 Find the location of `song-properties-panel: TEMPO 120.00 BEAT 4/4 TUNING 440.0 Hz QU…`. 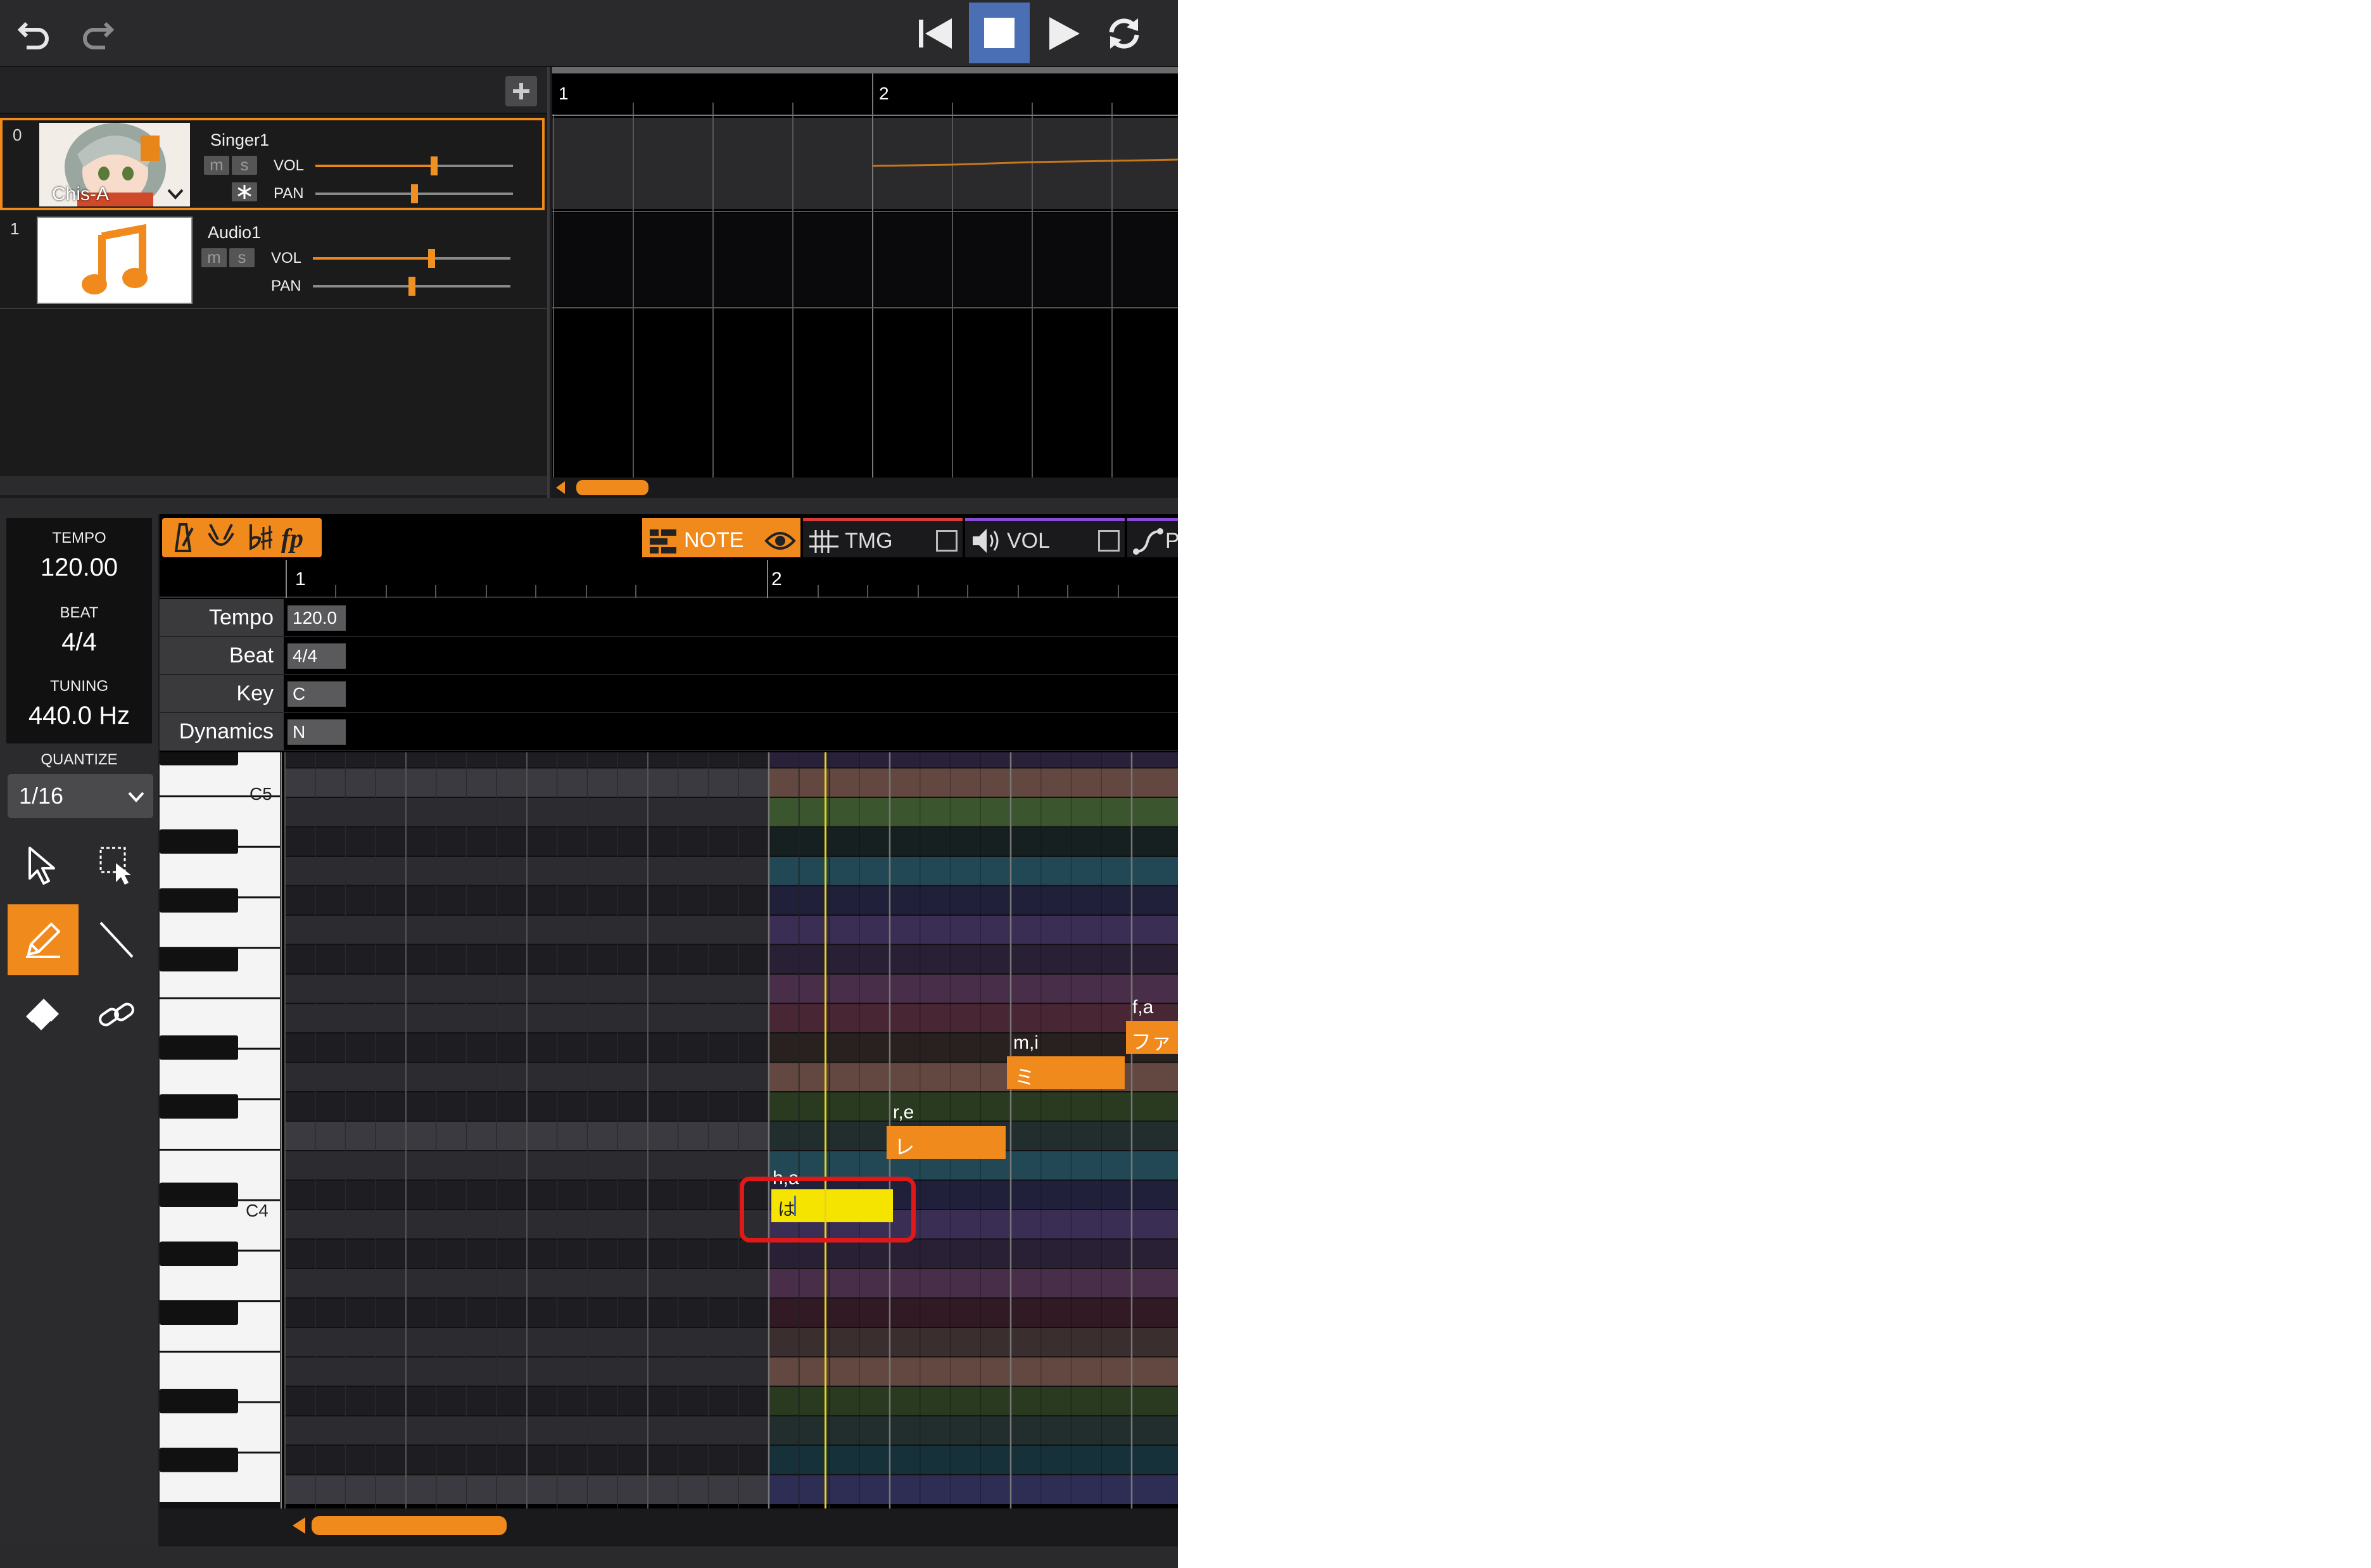

song-properties-panel: TEMPO 120.00 BEAT 4/4 TUNING 440.0 Hz QU… is located at coordinates (79, 1030).